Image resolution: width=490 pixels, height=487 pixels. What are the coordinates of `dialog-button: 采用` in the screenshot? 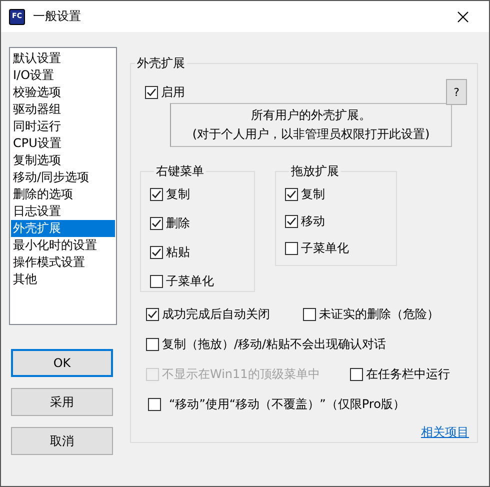 It's located at (62, 402).